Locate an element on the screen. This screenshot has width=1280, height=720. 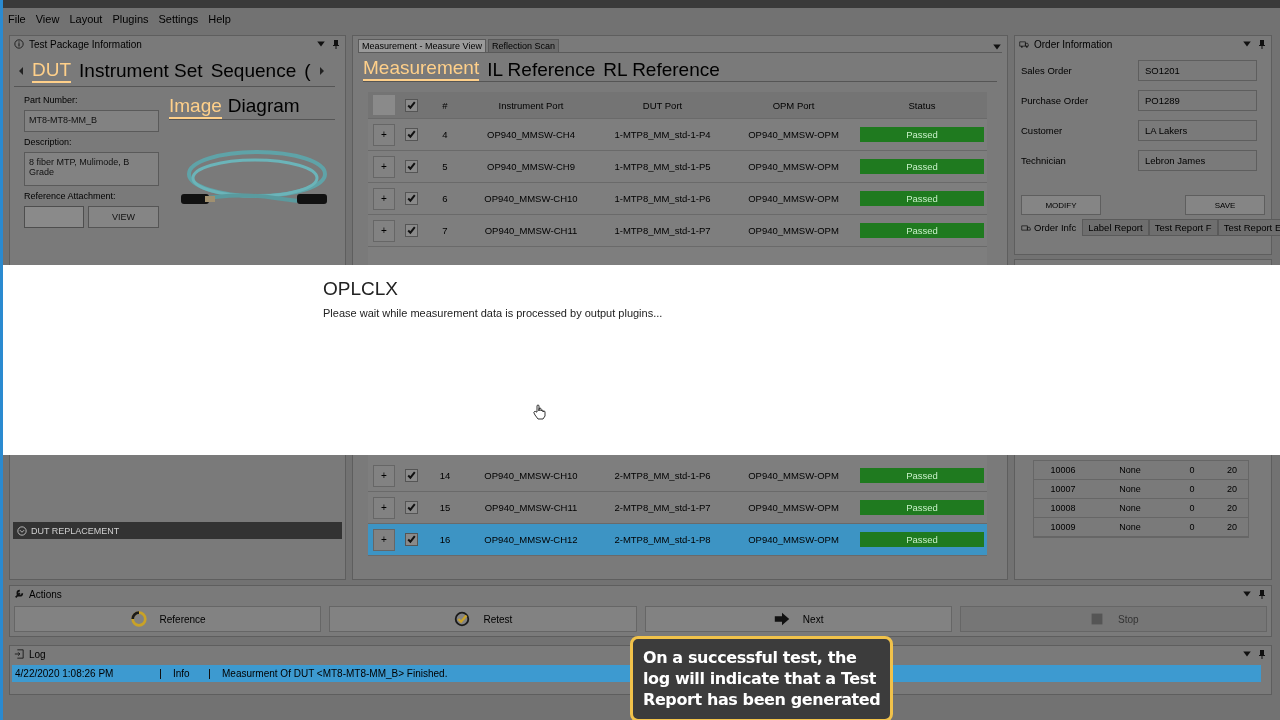
field-label: Customer is located at coordinates (1042, 130).